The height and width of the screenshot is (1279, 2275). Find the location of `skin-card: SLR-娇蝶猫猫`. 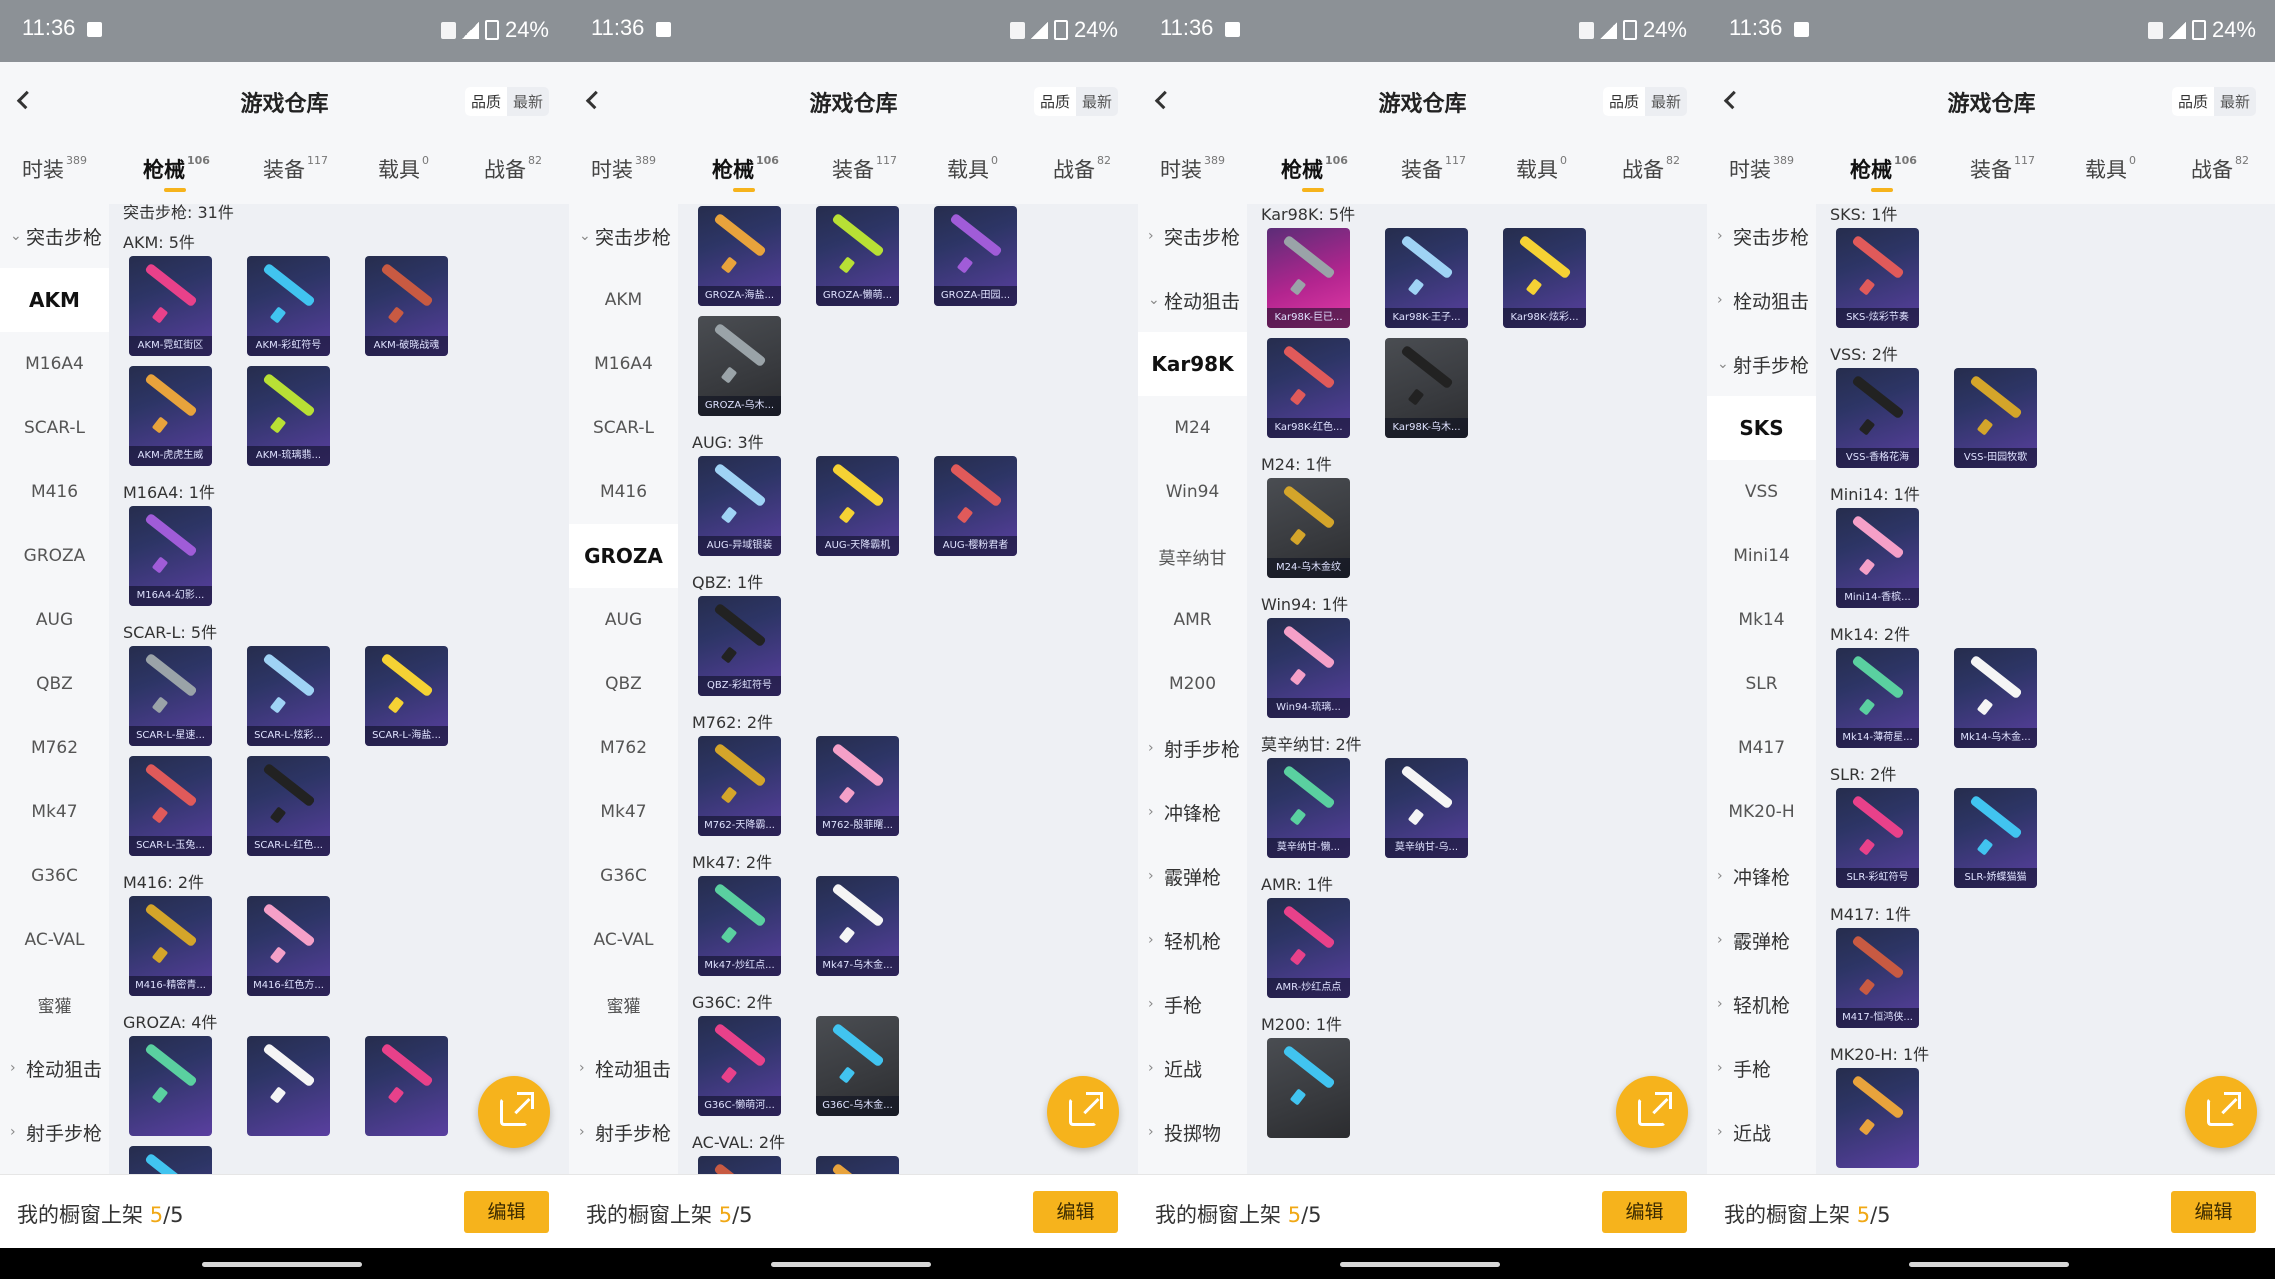

skin-card: SLR-娇蝶猫猫 is located at coordinates (1995, 838).